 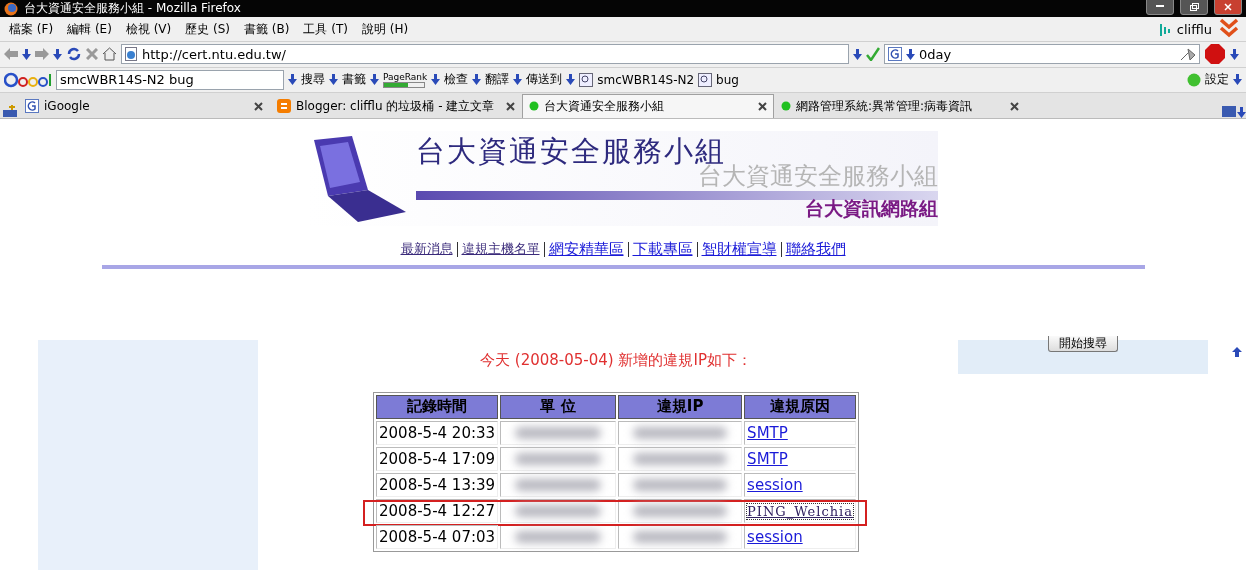 What do you see at coordinates (10, 111) in the screenshot?
I see `new-tab-icon` at bounding box center [10, 111].